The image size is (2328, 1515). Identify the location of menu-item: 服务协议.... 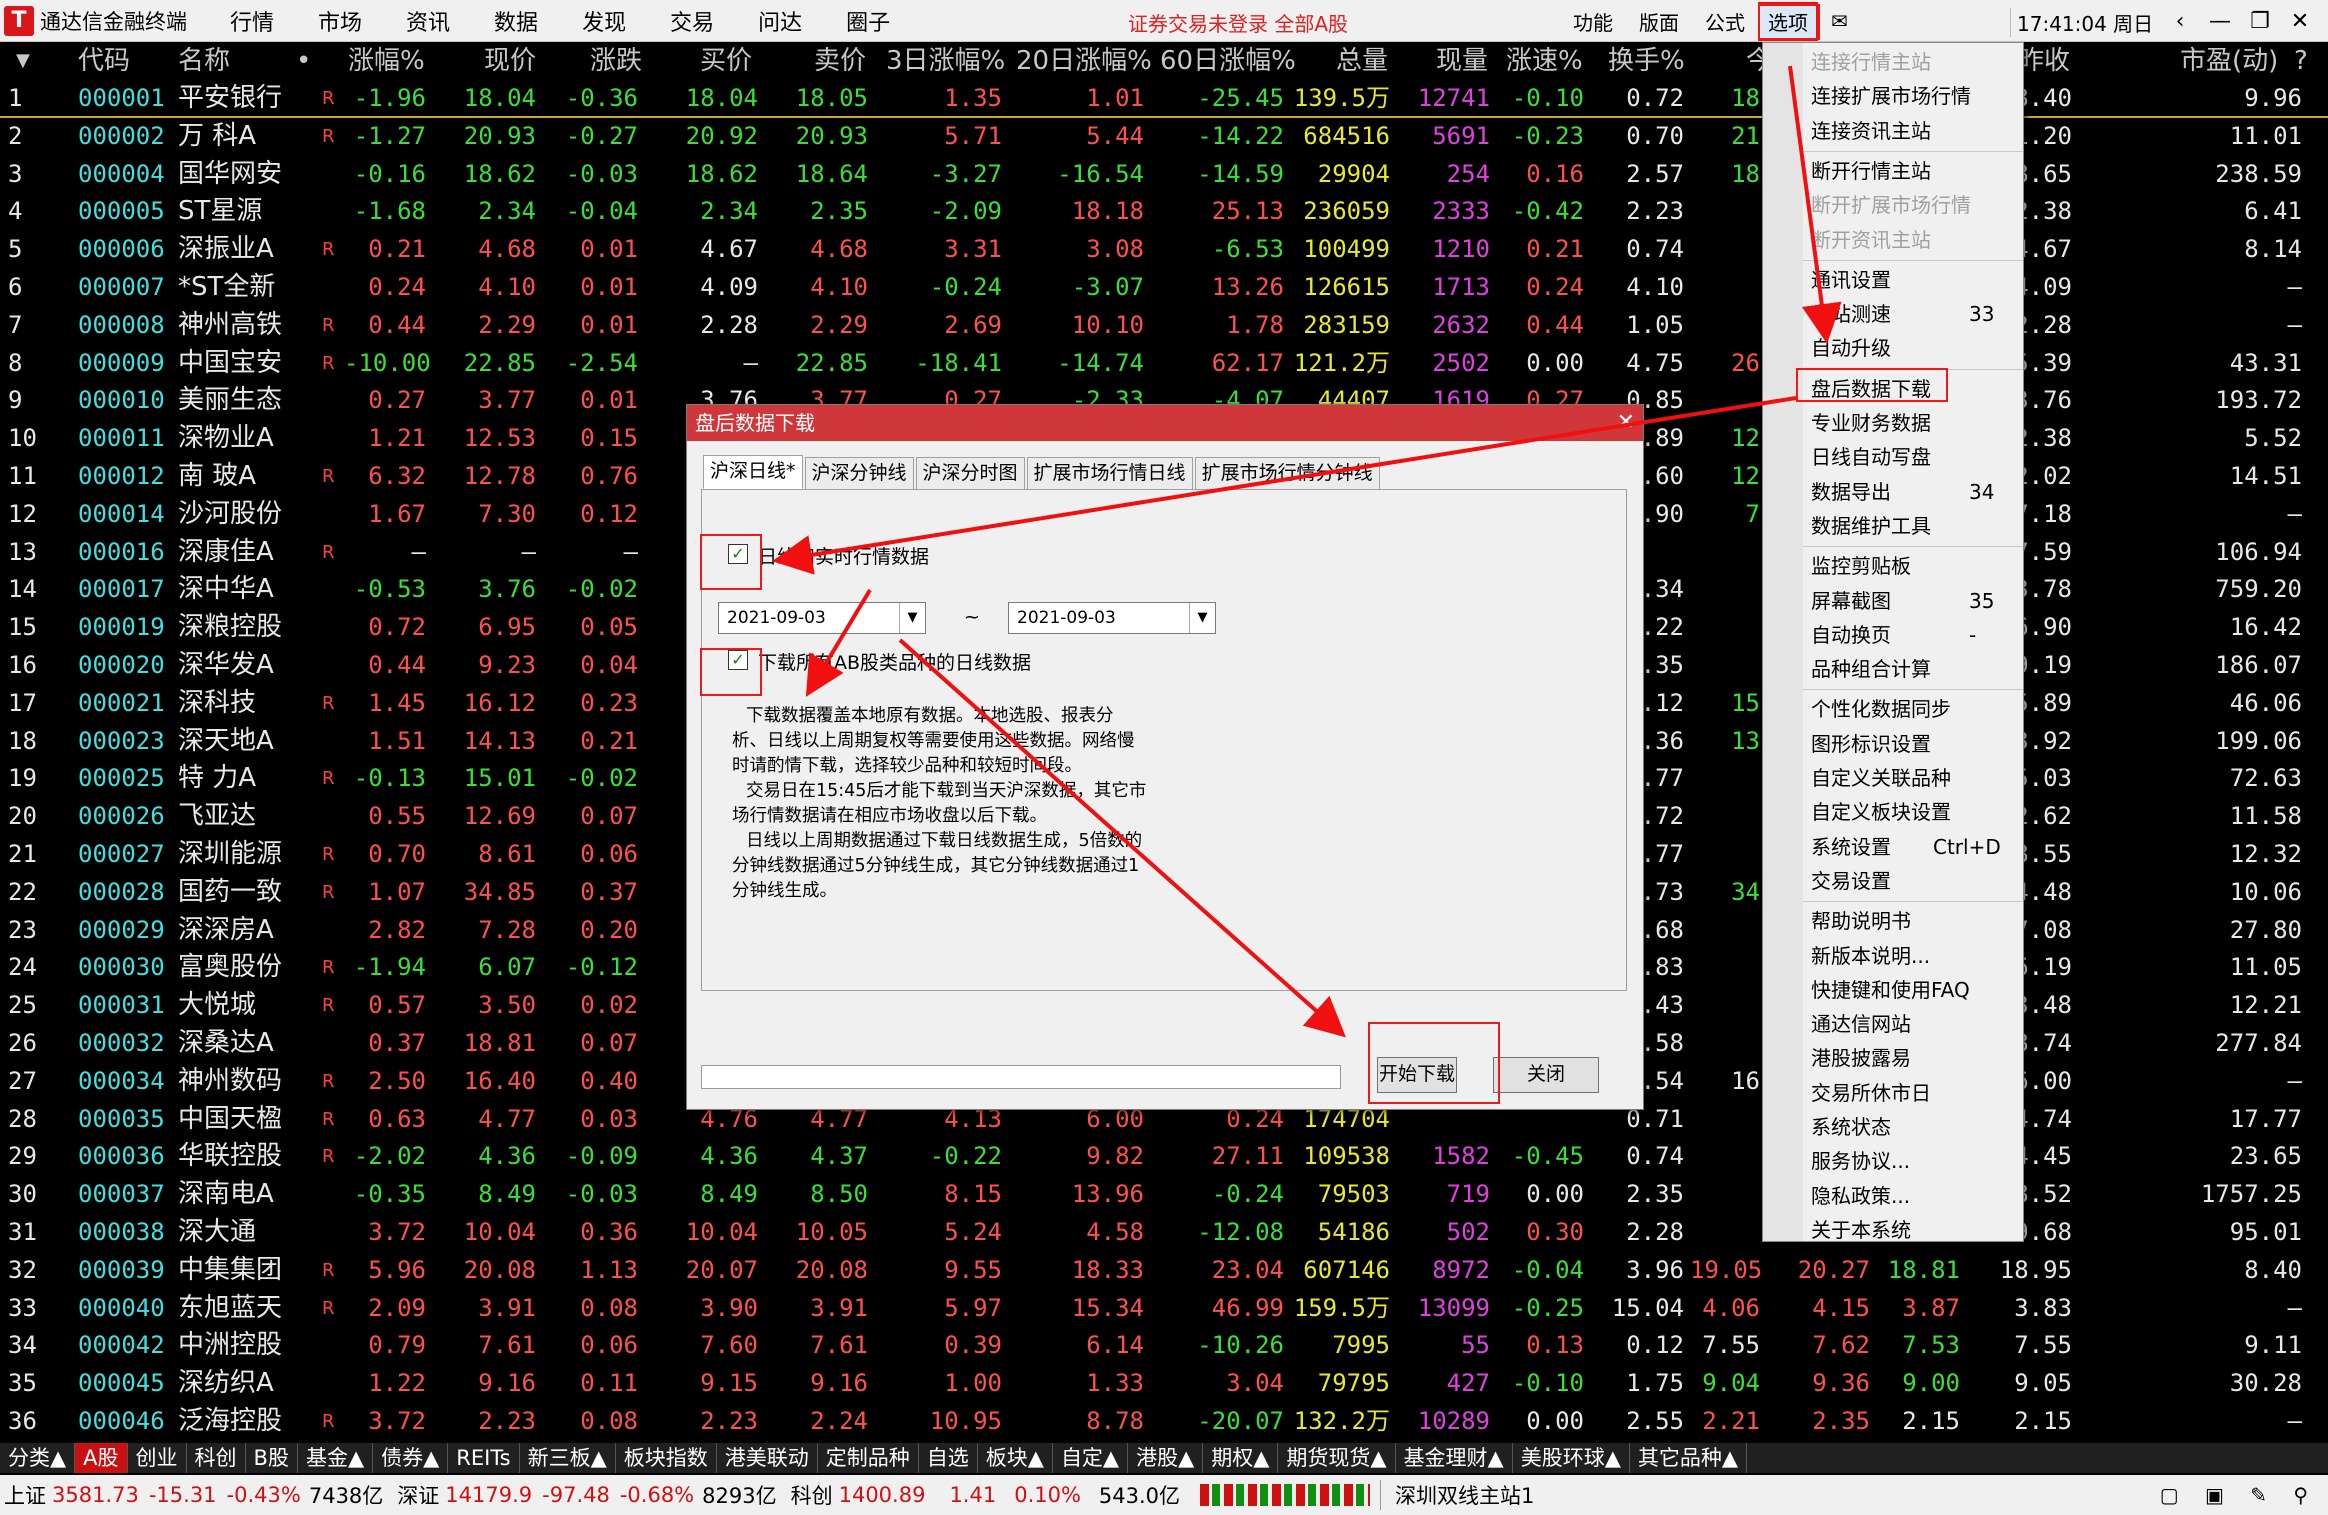
(1893, 1161).